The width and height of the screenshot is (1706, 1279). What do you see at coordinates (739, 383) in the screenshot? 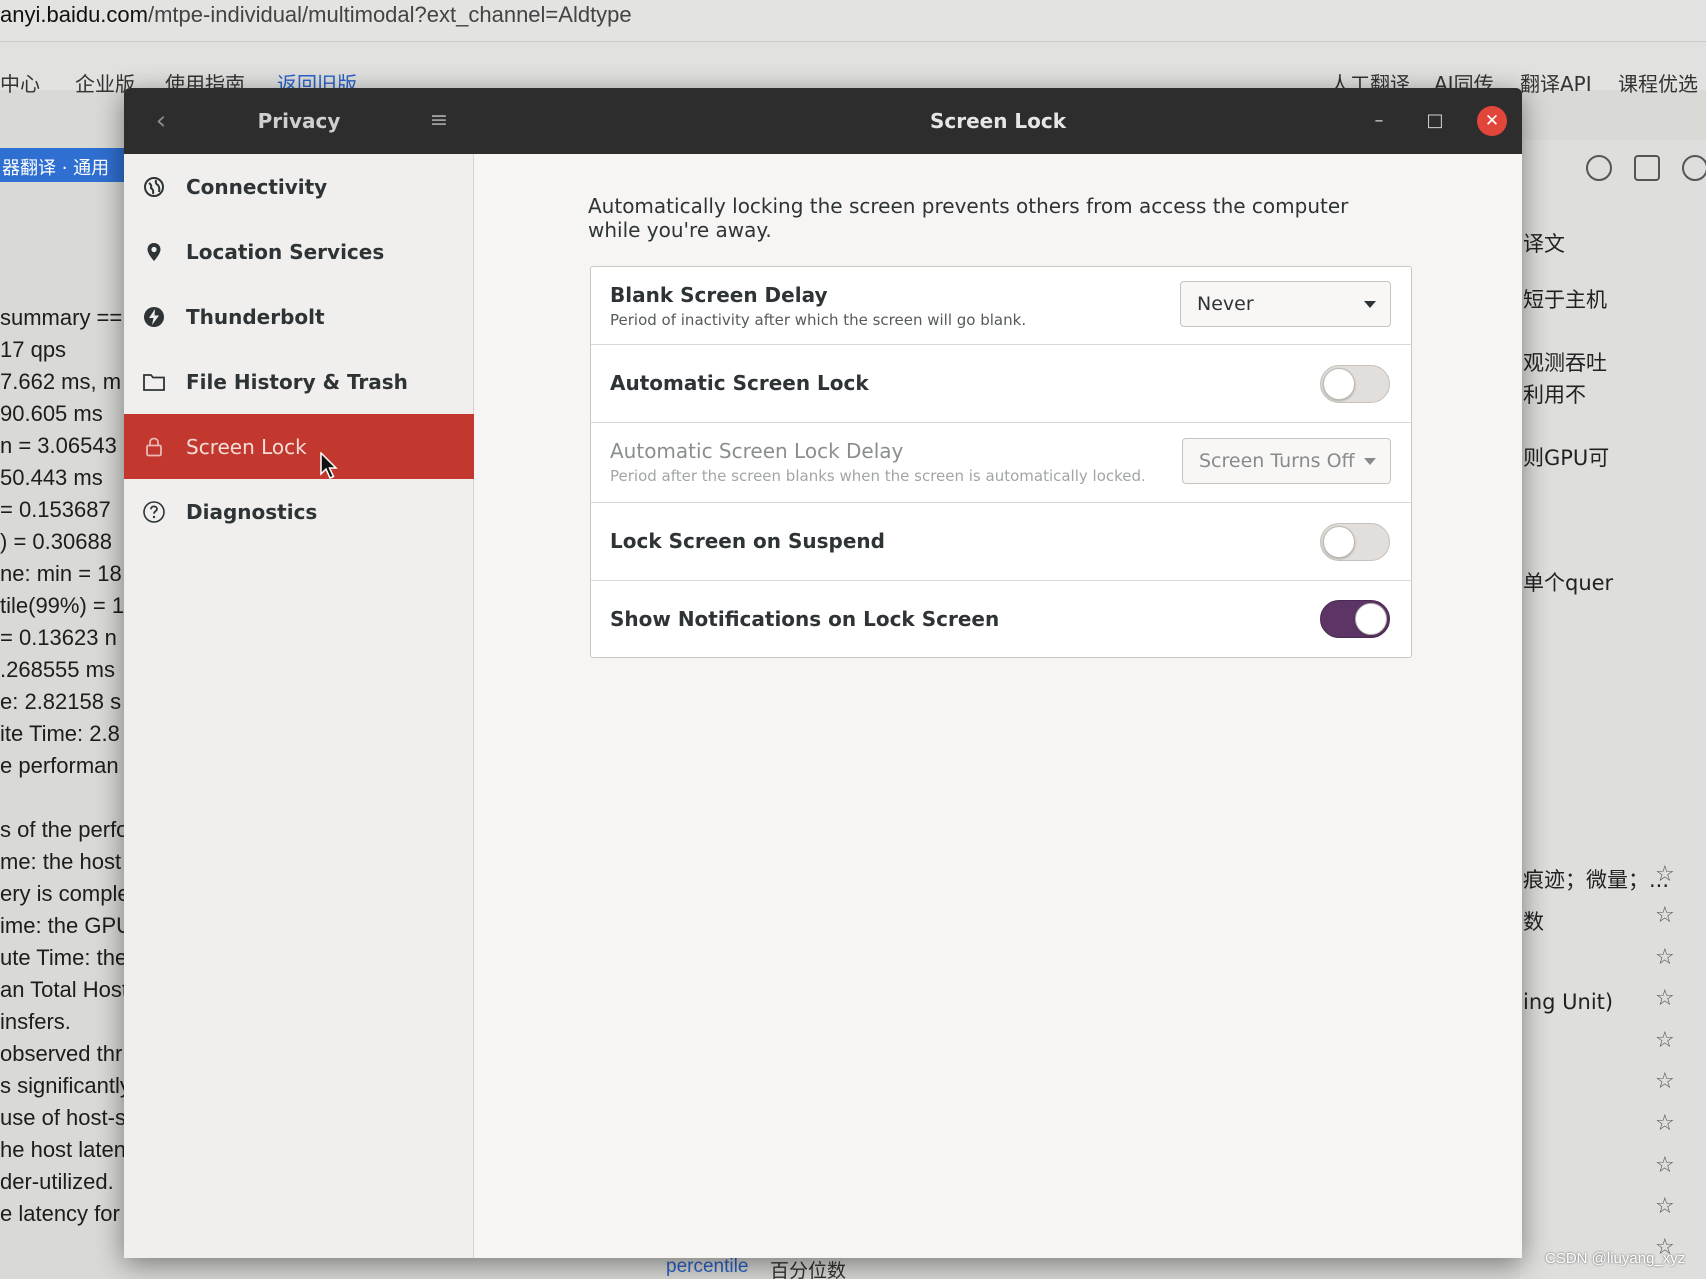
I see `row-title: Automatic Screen Lock` at bounding box center [739, 383].